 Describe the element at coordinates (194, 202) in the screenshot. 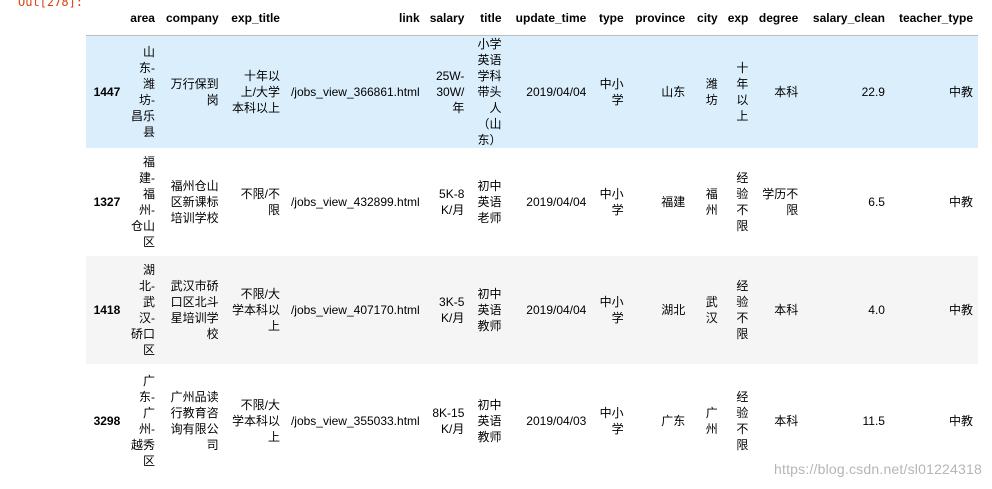

I see `cell-company: 福州仓山区新课标培训学校` at that location.